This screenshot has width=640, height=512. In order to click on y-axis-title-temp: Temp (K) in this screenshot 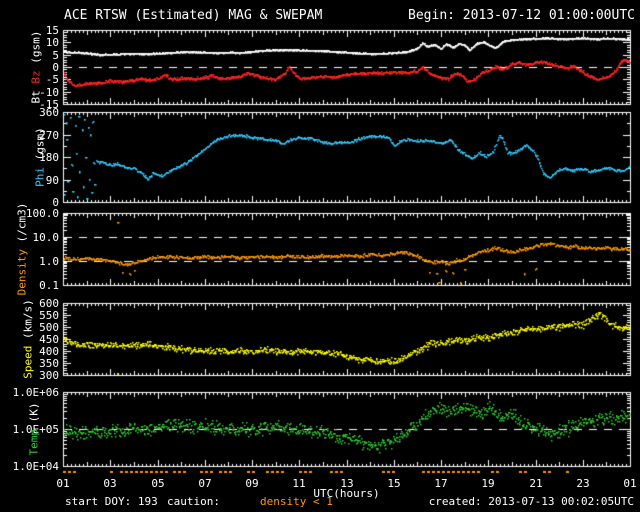, I will do `click(34, 429)`.